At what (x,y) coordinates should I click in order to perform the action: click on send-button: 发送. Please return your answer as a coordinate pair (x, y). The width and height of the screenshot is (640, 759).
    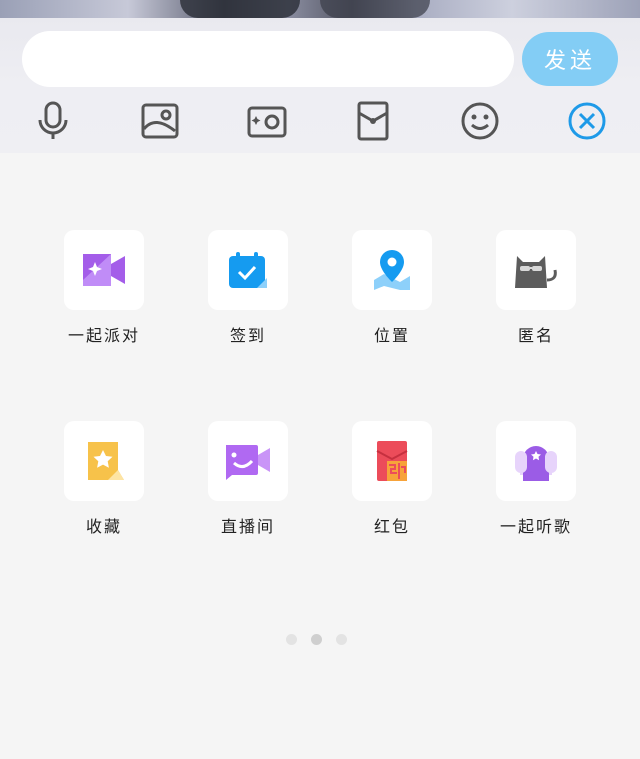
    Looking at the image, I should click on (570, 59).